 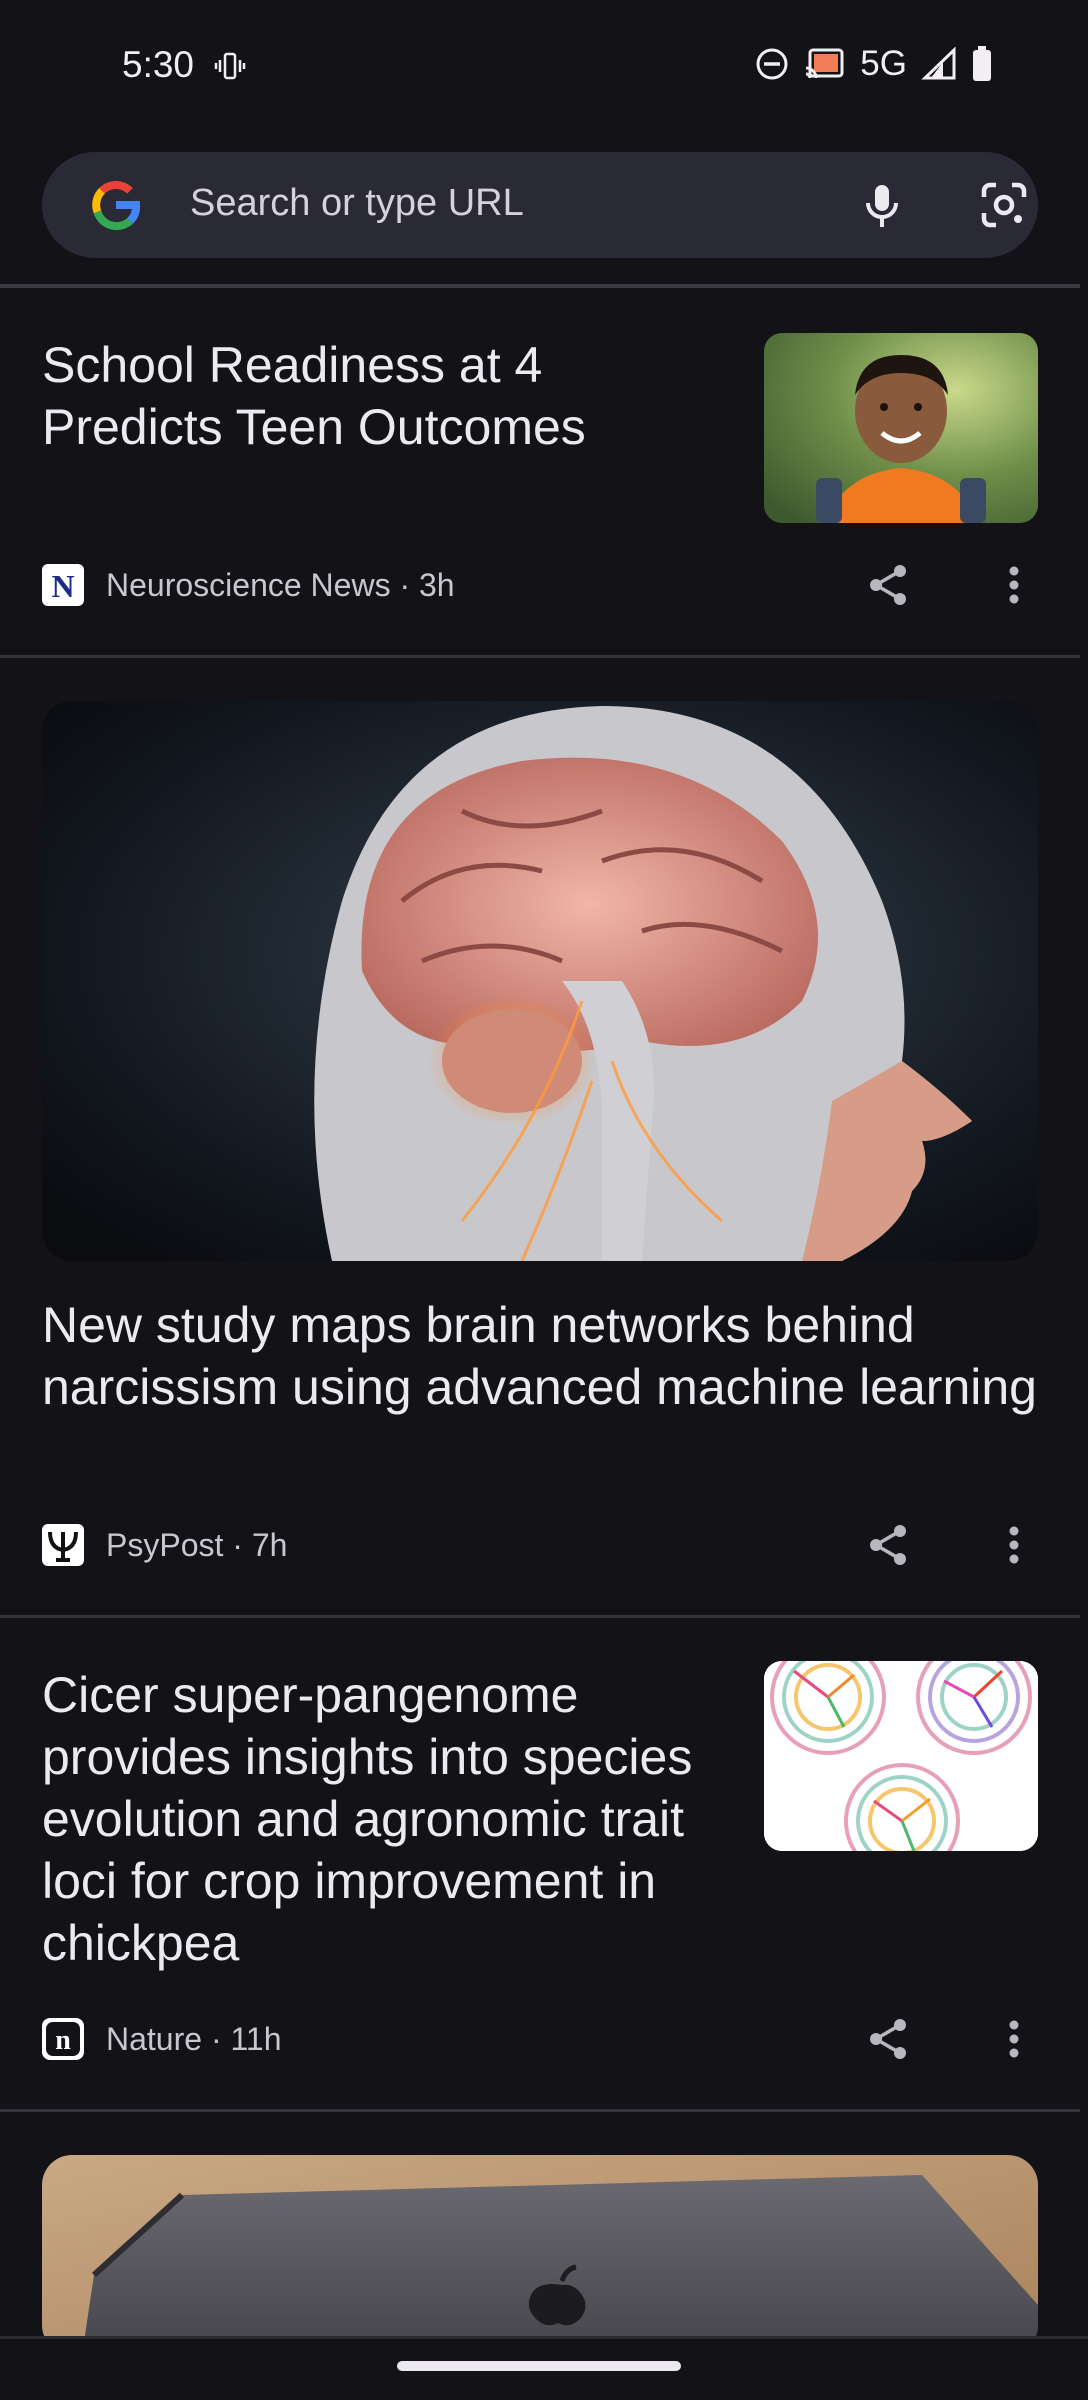 I want to click on article-meta: n Nature · 11h, so click(x=162, y=2039).